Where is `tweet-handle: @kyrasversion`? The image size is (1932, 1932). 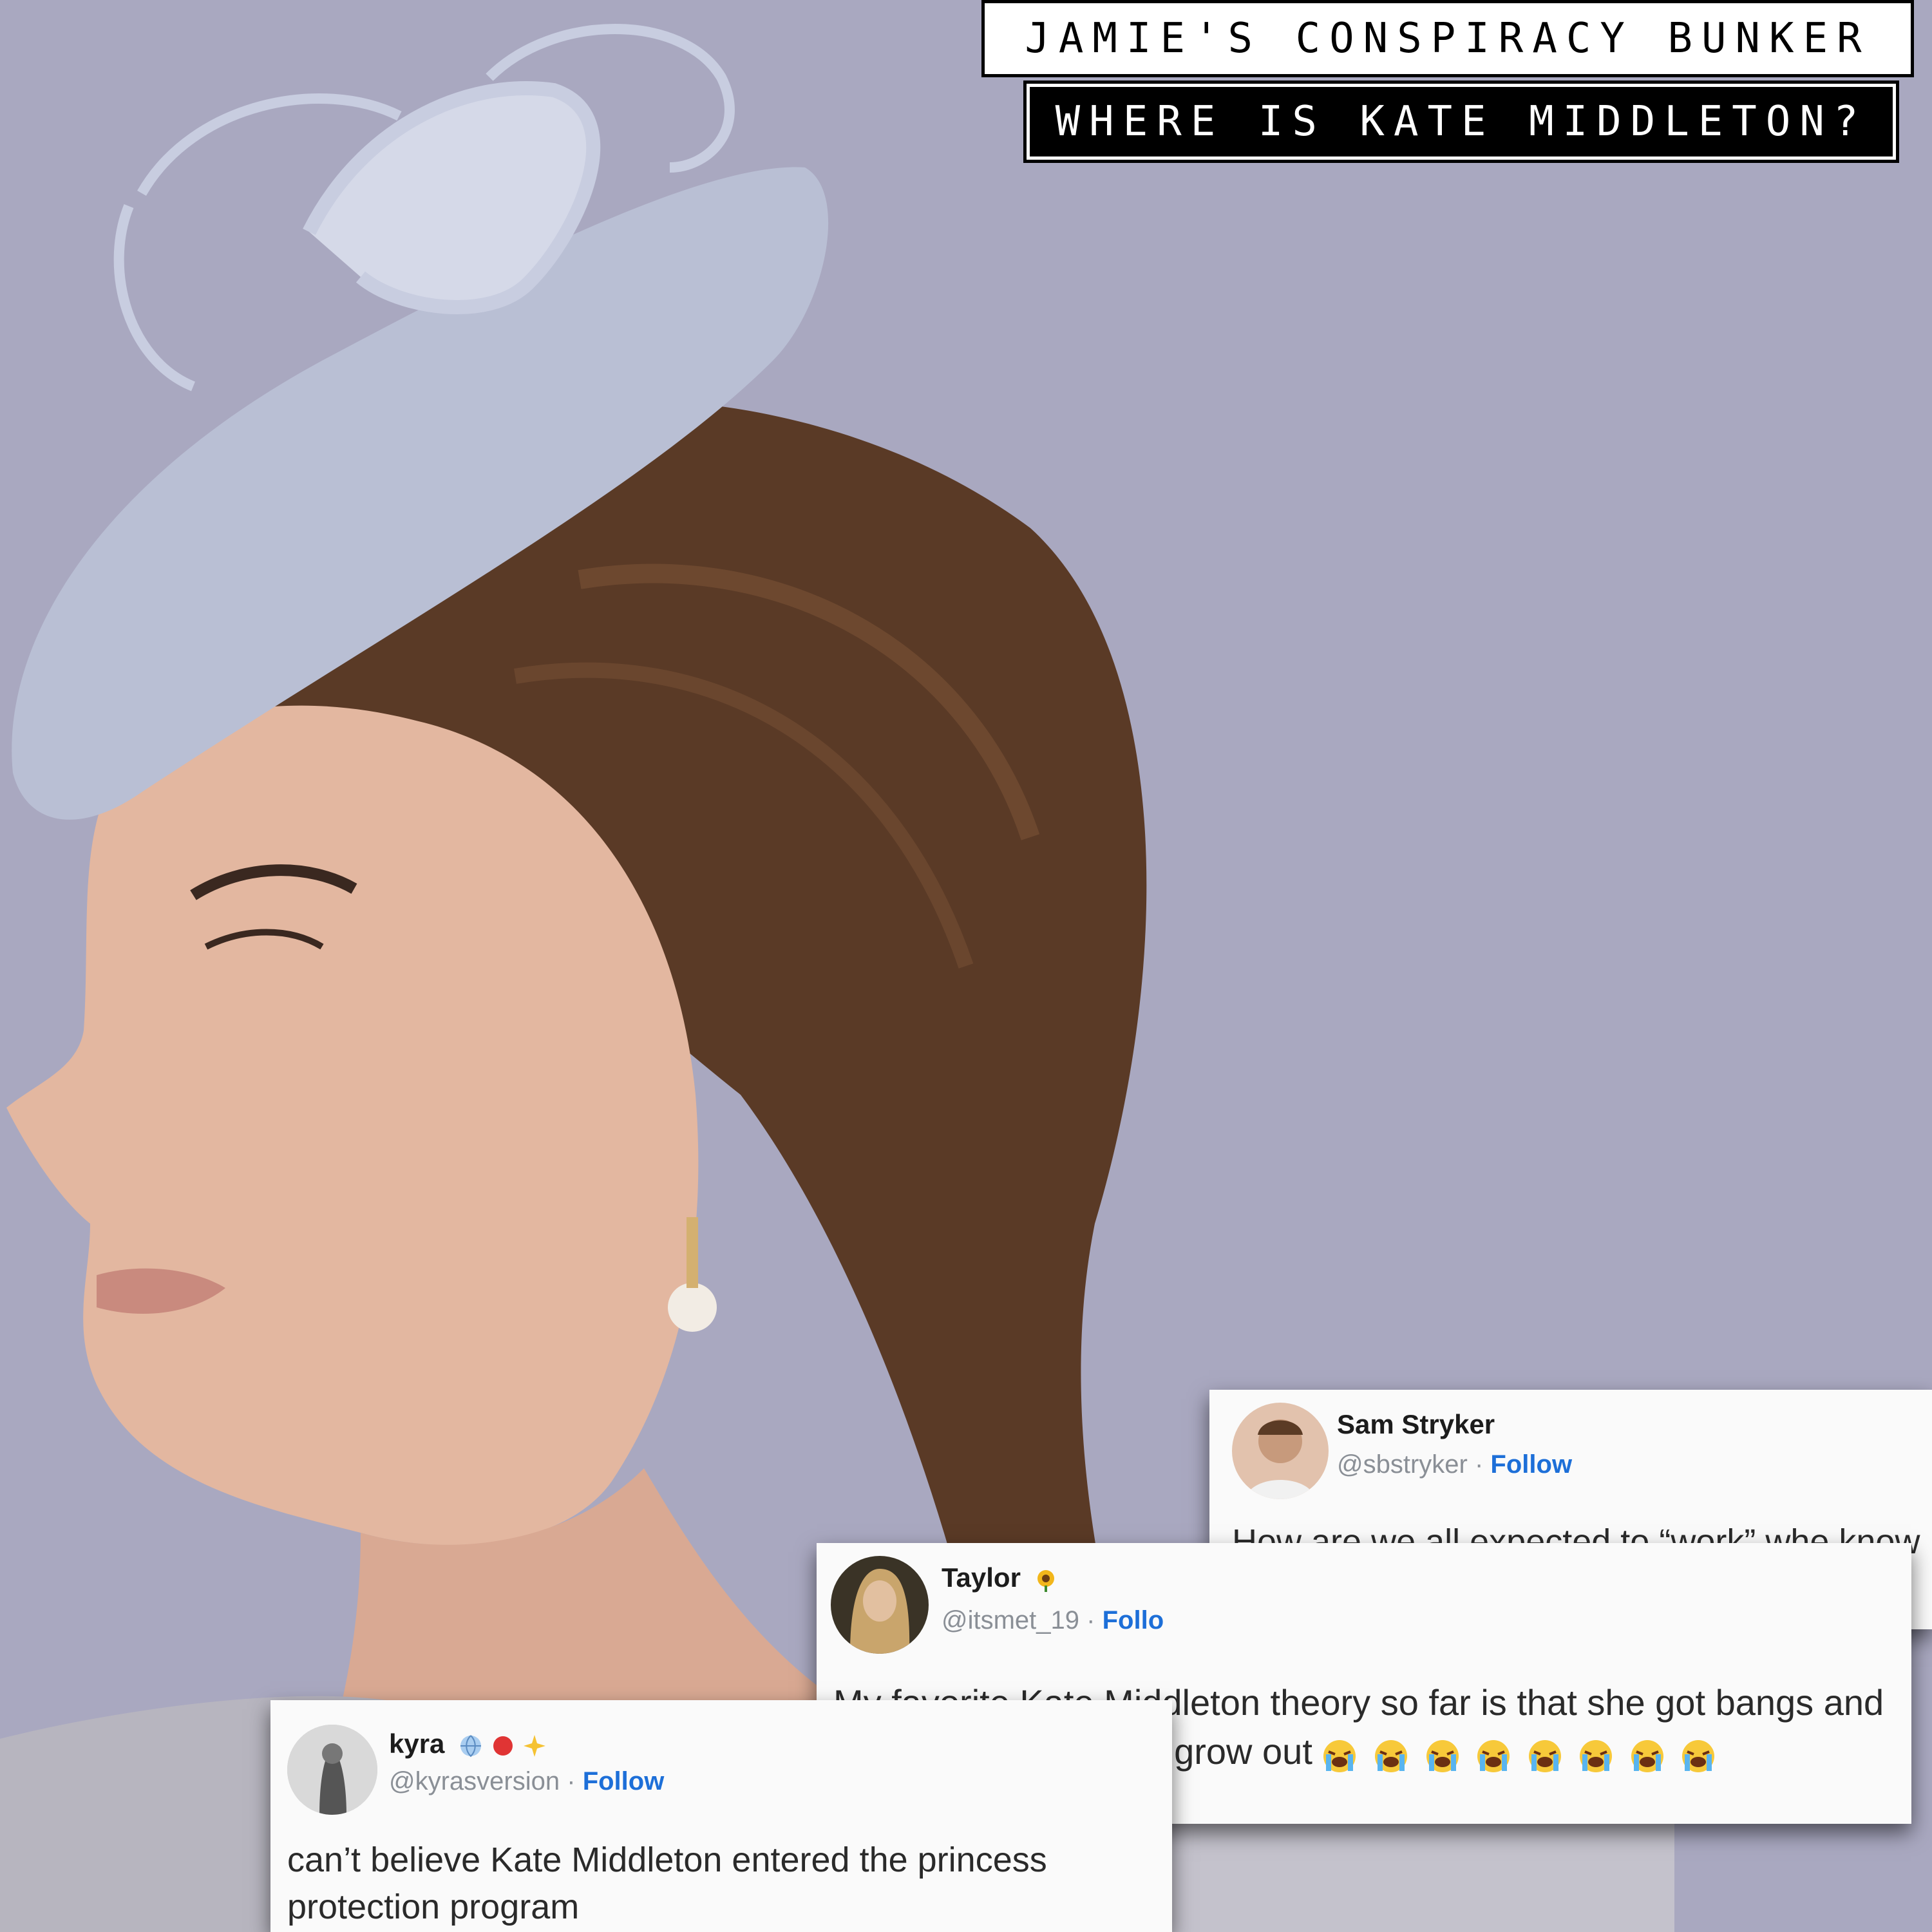
tweet-handle: @kyrasversion is located at coordinates (475, 1781).